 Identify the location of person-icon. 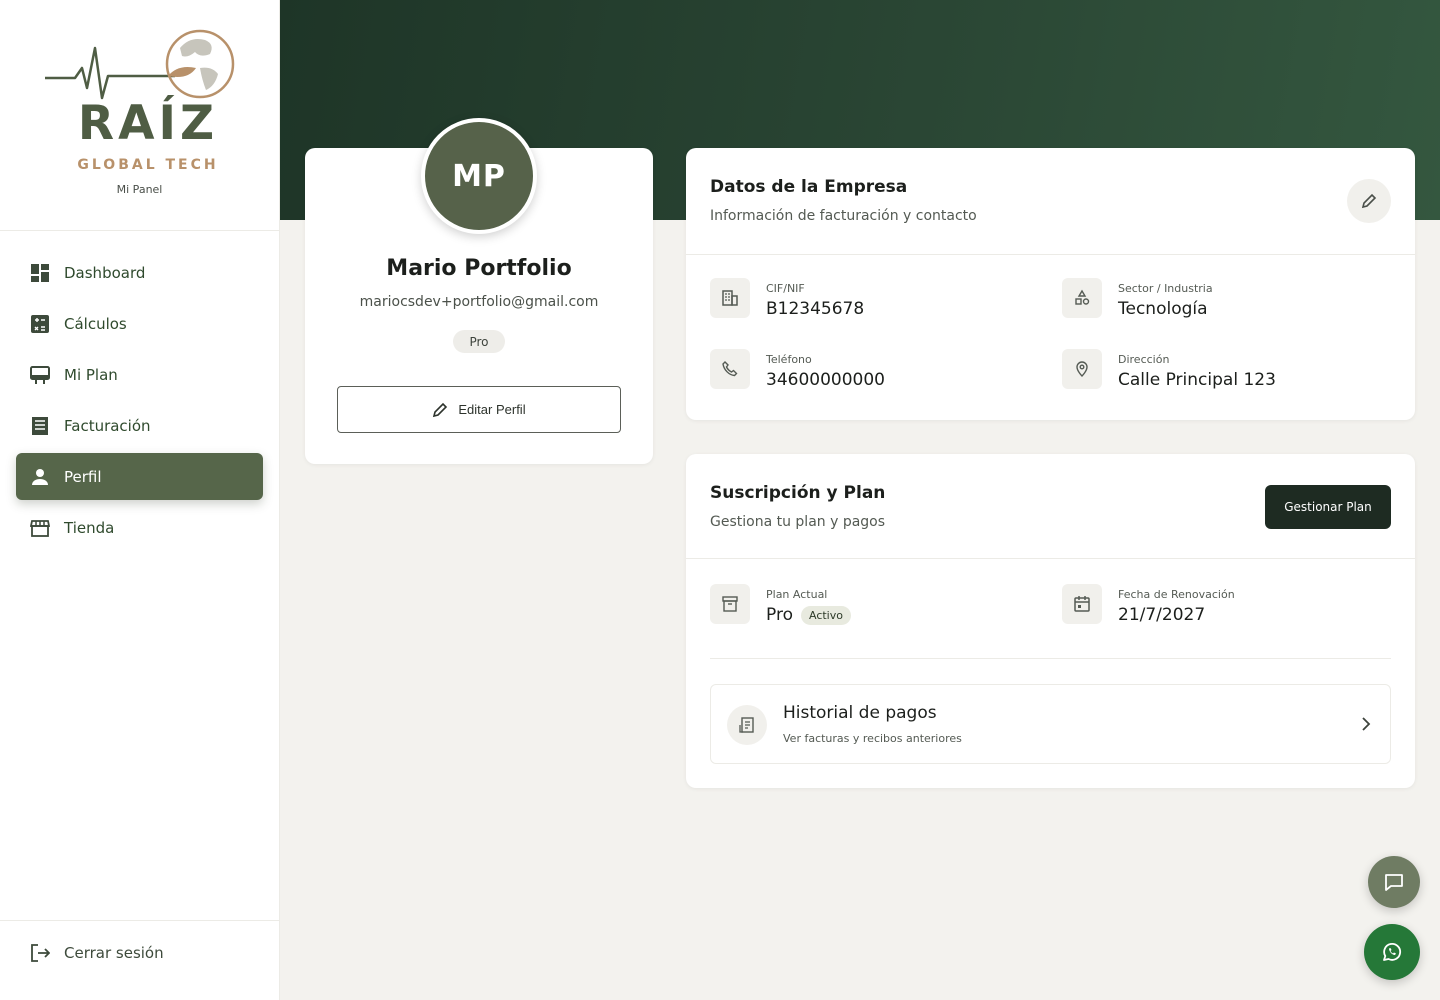
(40, 477).